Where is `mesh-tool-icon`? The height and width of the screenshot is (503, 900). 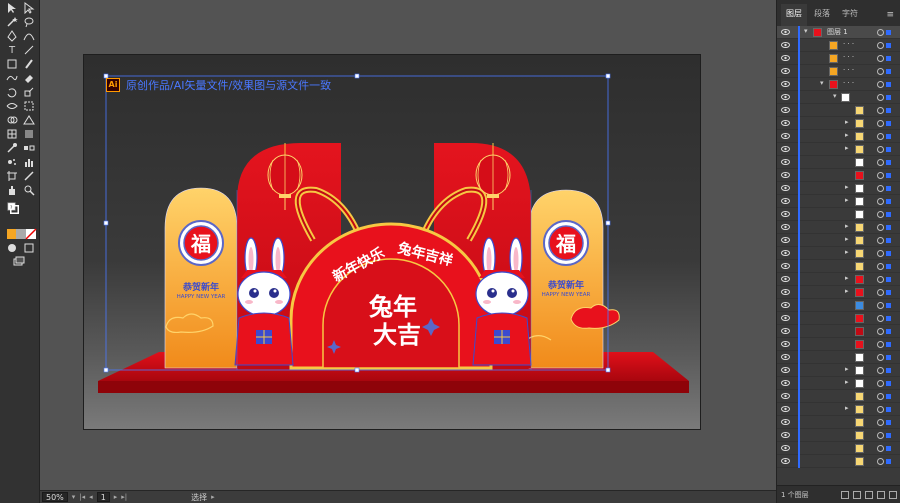 mesh-tool-icon is located at coordinates (12, 134).